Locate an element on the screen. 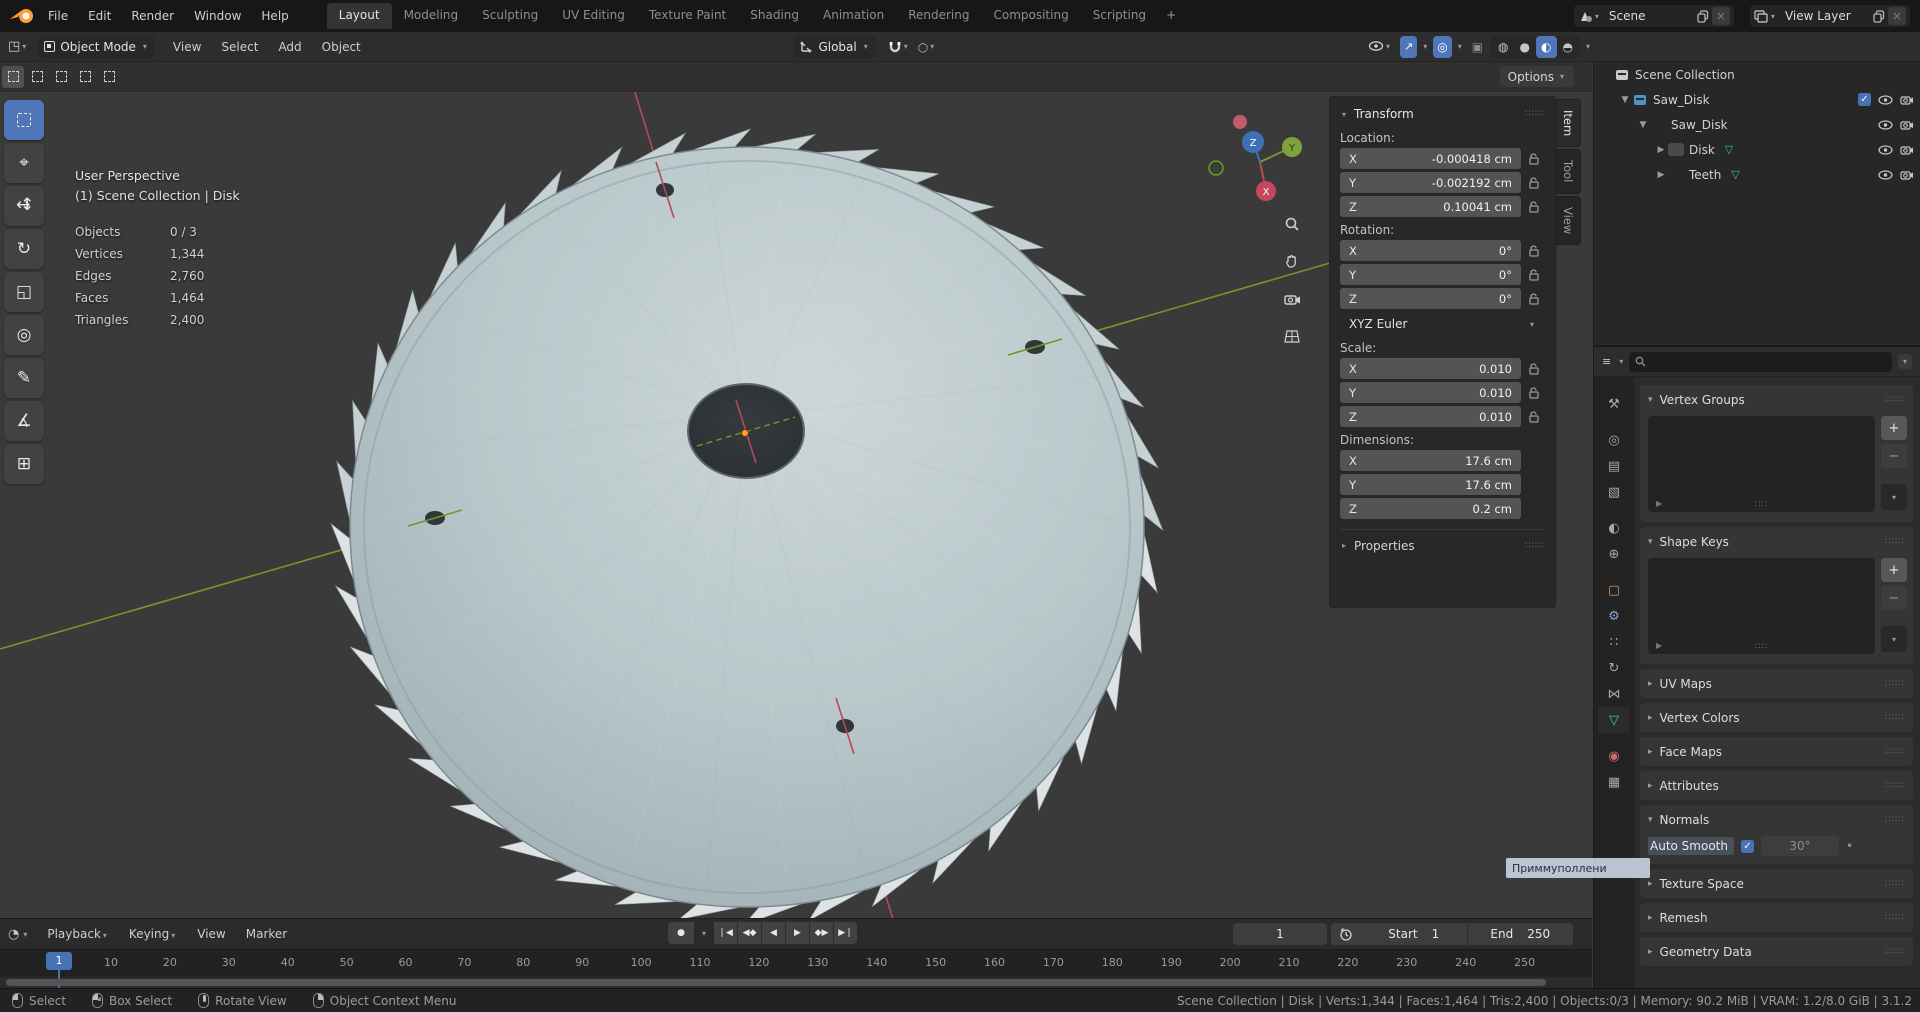 The width and height of the screenshot is (1920, 1012). expand-icon: ▼ is located at coordinates (1643, 125).